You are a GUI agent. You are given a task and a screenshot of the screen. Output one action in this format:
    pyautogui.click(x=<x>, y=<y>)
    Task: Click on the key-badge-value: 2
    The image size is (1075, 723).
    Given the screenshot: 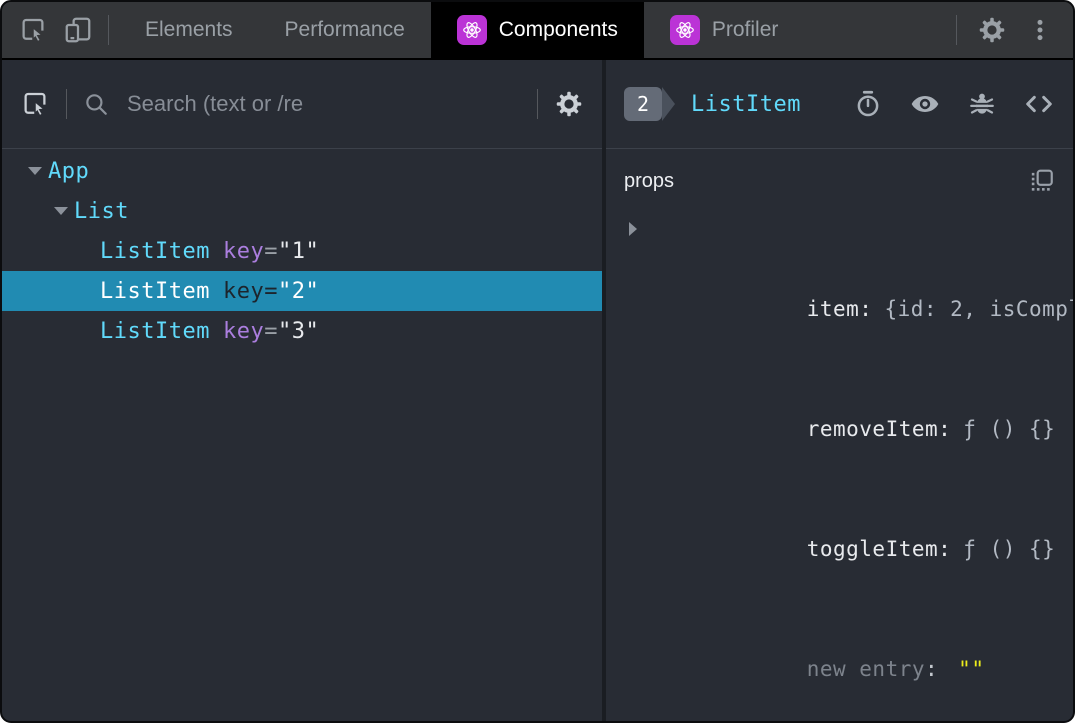 What is the action you would take?
    pyautogui.click(x=643, y=104)
    